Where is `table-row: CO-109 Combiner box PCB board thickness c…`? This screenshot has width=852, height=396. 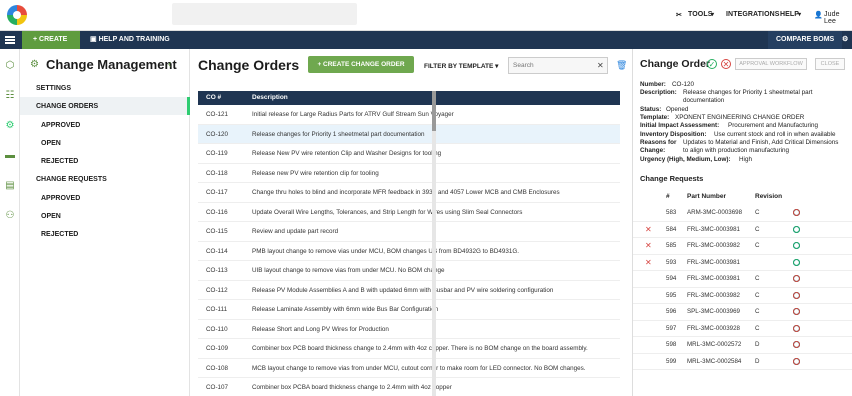
table-row: CO-109 Combiner box PCB board thickness c… is located at coordinates (409, 349).